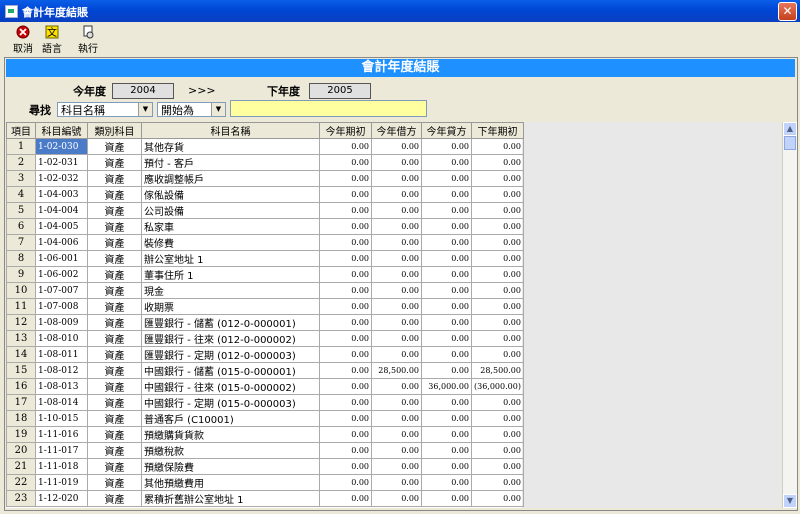  Describe the element at coordinates (21, 306) in the screenshot. I see `row-number: 11` at that location.